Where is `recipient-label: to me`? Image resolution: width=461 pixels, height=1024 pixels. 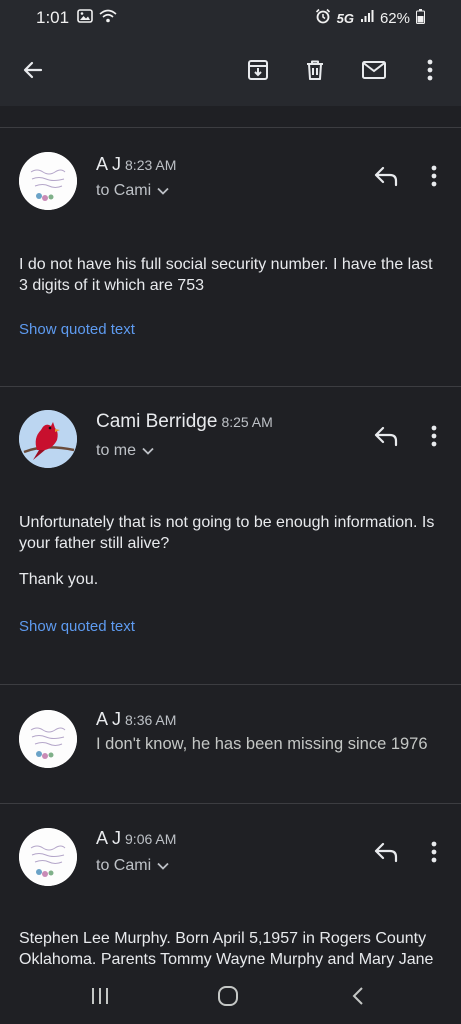 recipient-label: to me is located at coordinates (116, 450).